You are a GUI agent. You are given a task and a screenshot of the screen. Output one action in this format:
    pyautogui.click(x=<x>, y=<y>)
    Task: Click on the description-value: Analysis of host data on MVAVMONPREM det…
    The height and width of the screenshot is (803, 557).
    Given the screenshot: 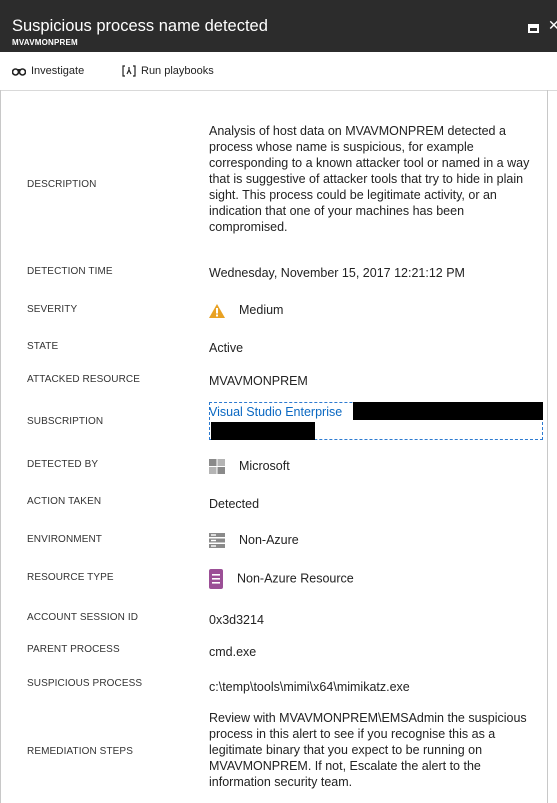 What is the action you would take?
    pyautogui.click(x=369, y=179)
    